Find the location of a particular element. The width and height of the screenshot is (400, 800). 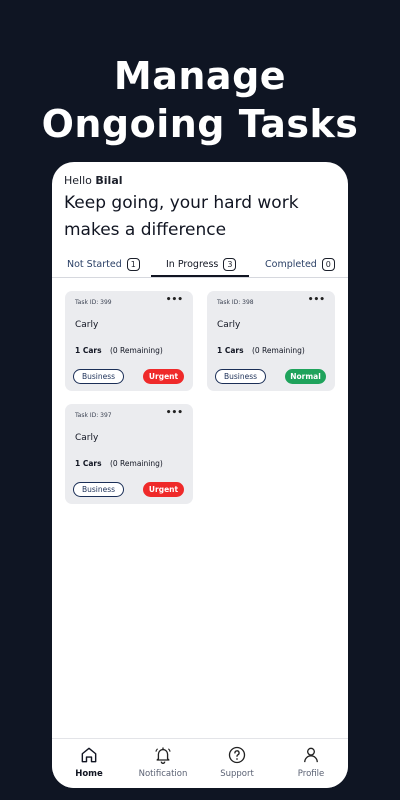

tab-not-started: Not Started 1 is located at coordinates (103, 264).